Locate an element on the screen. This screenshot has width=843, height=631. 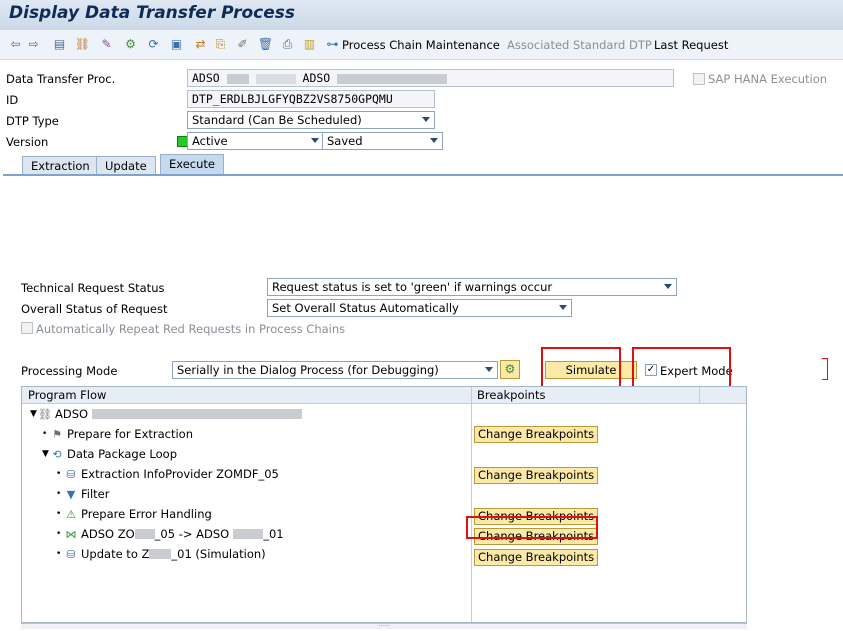
saved-value: Saved is located at coordinates (345, 141).